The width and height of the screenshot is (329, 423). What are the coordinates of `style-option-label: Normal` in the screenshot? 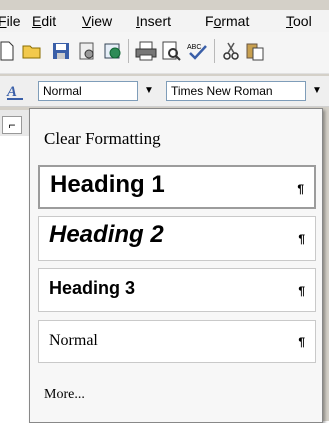 It's located at (73, 340).